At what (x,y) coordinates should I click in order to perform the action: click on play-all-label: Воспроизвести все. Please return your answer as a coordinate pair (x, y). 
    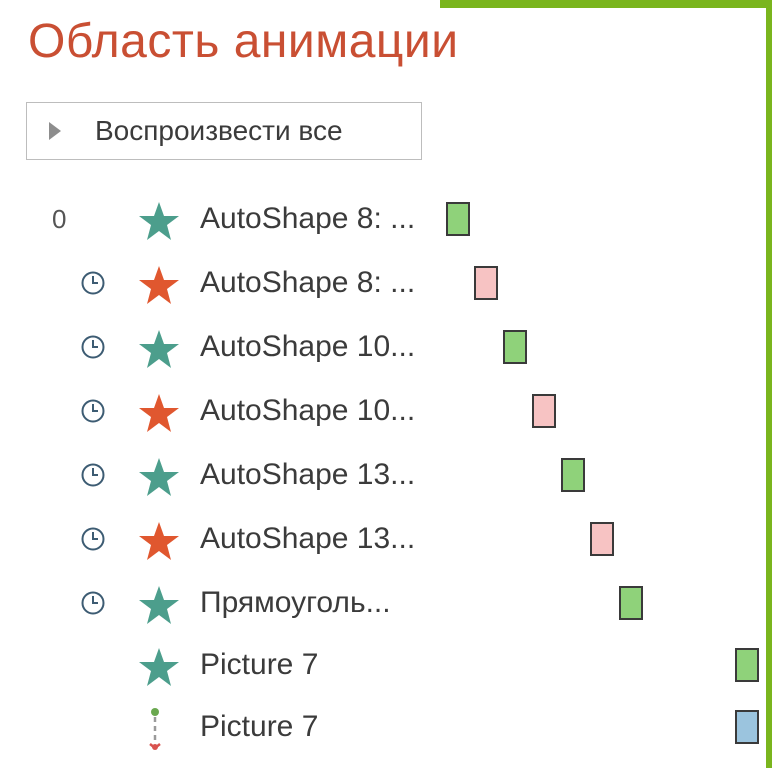
    Looking at the image, I should click on (219, 130).